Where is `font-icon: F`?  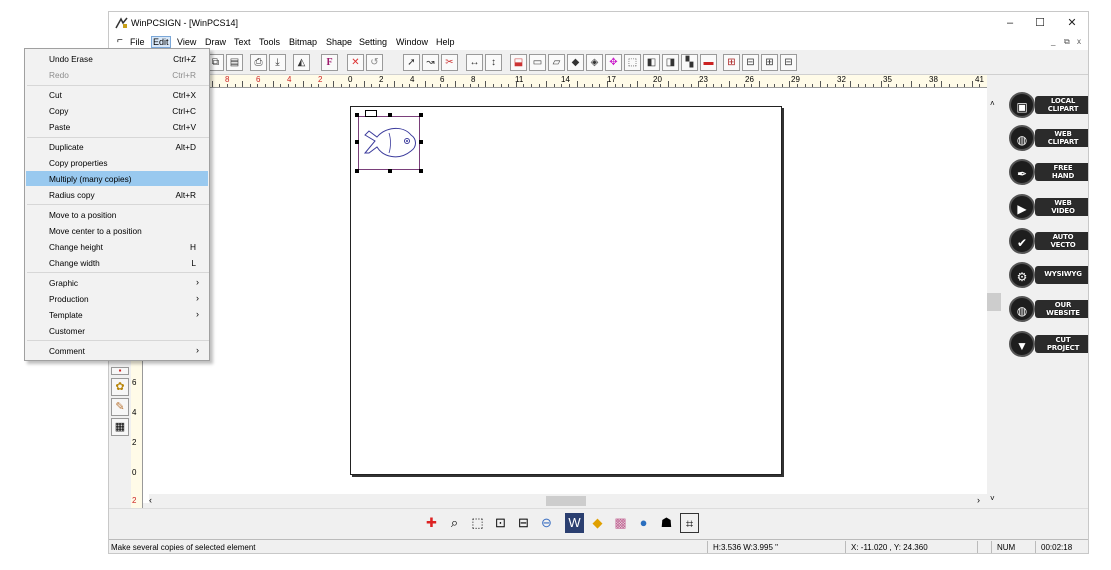
font-icon: F is located at coordinates (329, 62).